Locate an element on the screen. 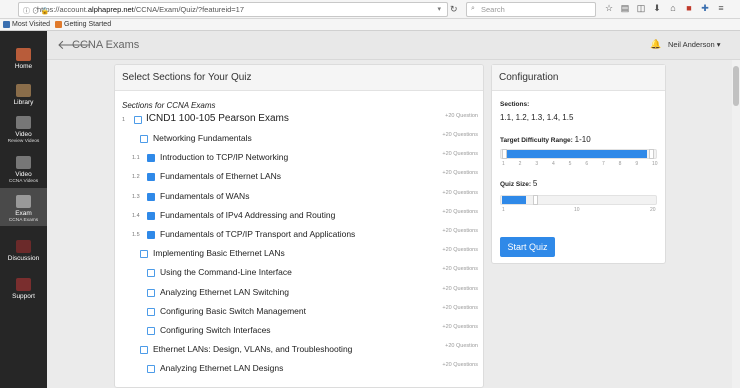  section-label: Using the Command-Line Interface is located at coordinates (226, 272).